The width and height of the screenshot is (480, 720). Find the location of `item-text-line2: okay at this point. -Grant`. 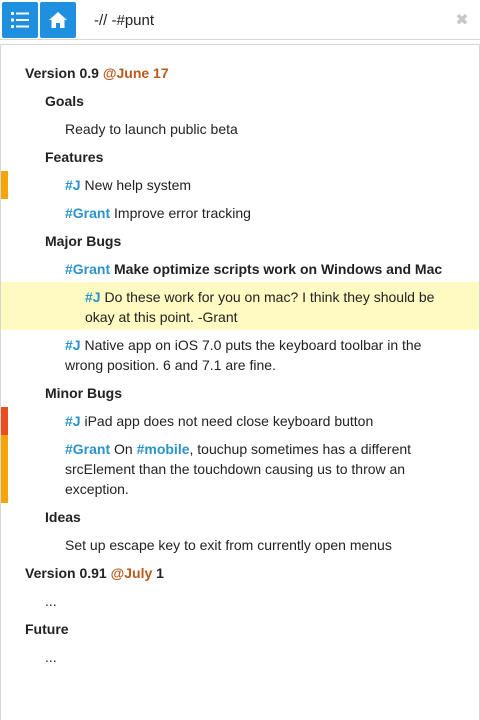

item-text-line2: okay at this point. -Grant is located at coordinates (161, 317).